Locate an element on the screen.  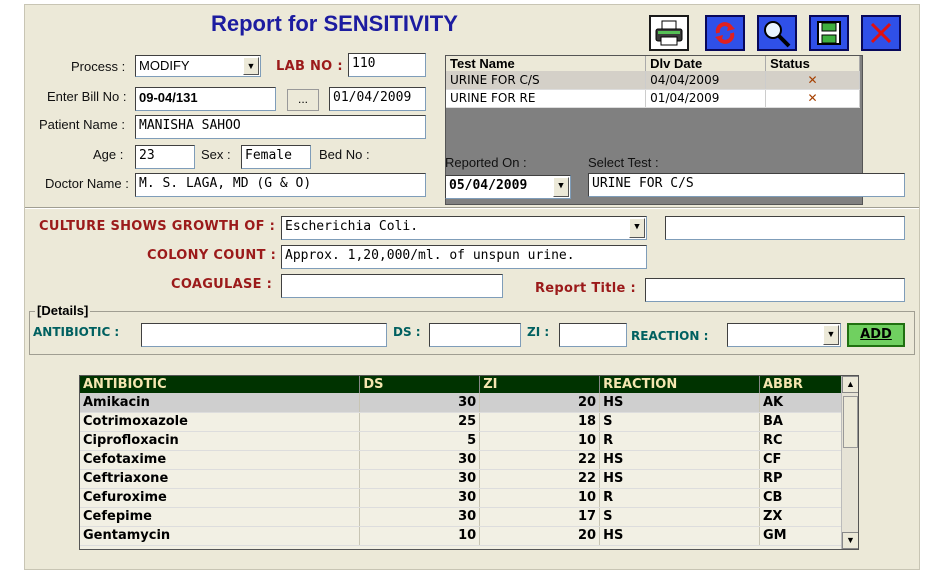
age-field: 23 is located at coordinates (165, 157).